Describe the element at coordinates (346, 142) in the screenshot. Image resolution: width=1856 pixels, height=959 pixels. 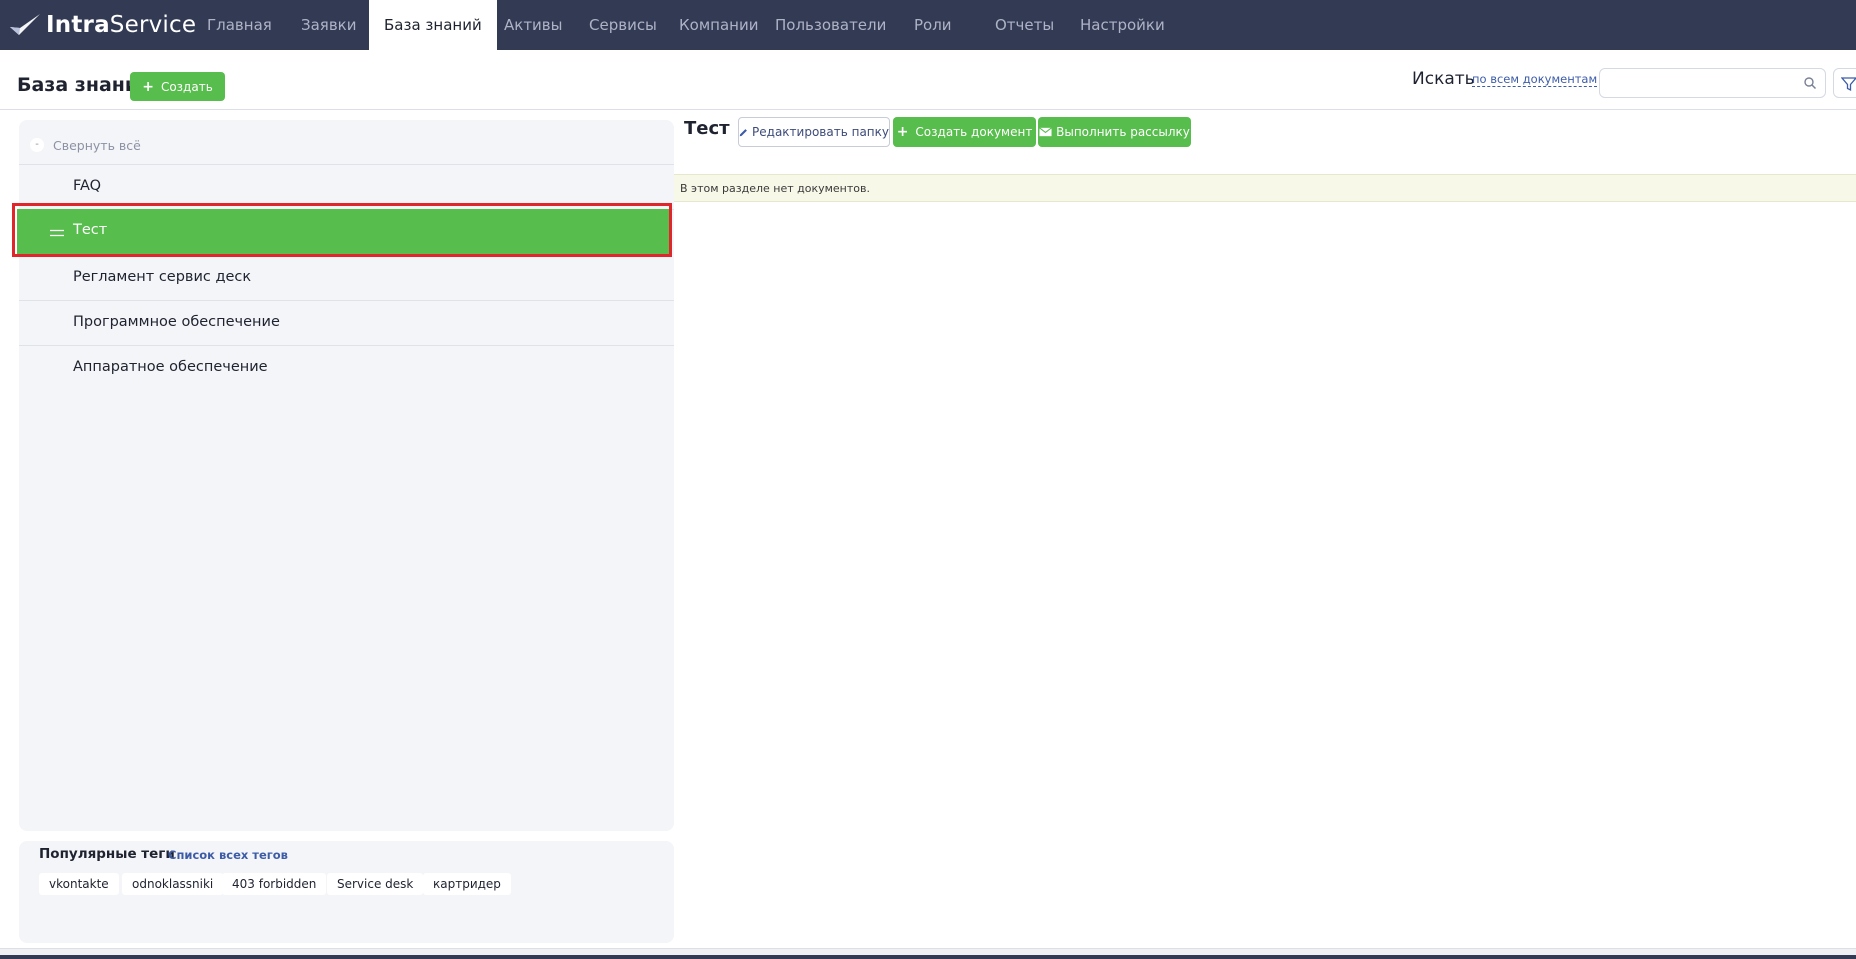
I see `collapse-all-row: - Свернуть всё` at that location.